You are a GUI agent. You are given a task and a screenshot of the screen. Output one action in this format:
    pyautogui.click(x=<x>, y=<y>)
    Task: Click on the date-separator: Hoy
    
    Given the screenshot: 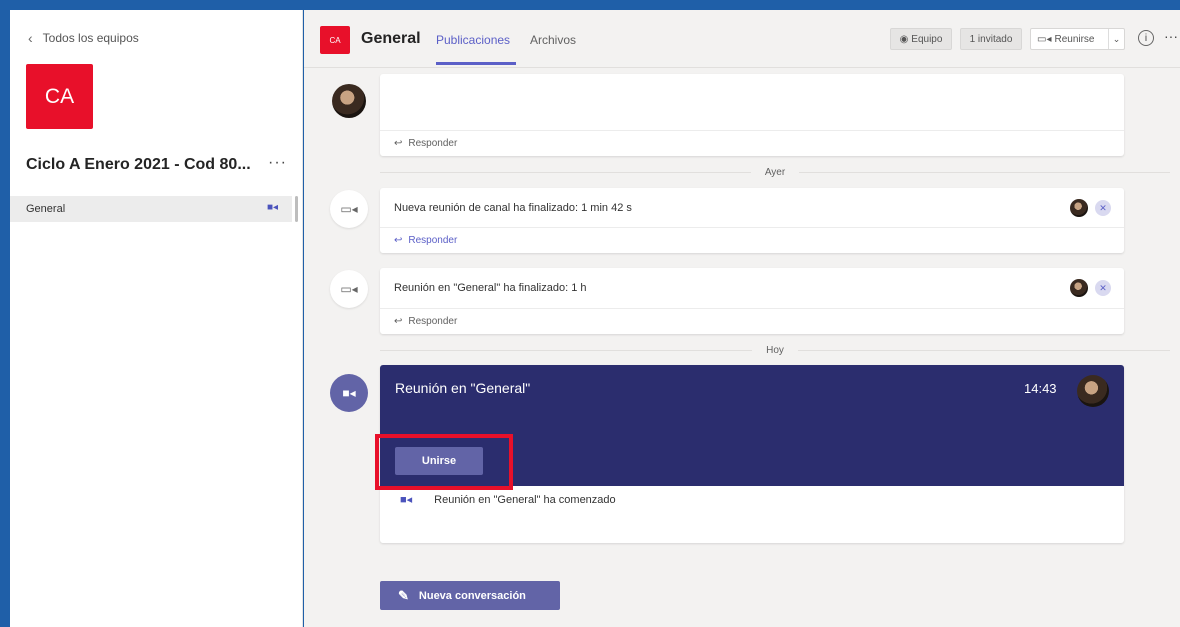 What is the action you would take?
    pyautogui.click(x=775, y=350)
    